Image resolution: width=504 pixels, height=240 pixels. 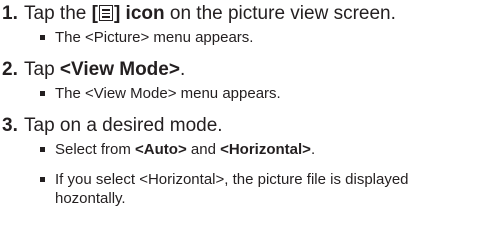 I want to click on step-number: 3., so click(x=10, y=125).